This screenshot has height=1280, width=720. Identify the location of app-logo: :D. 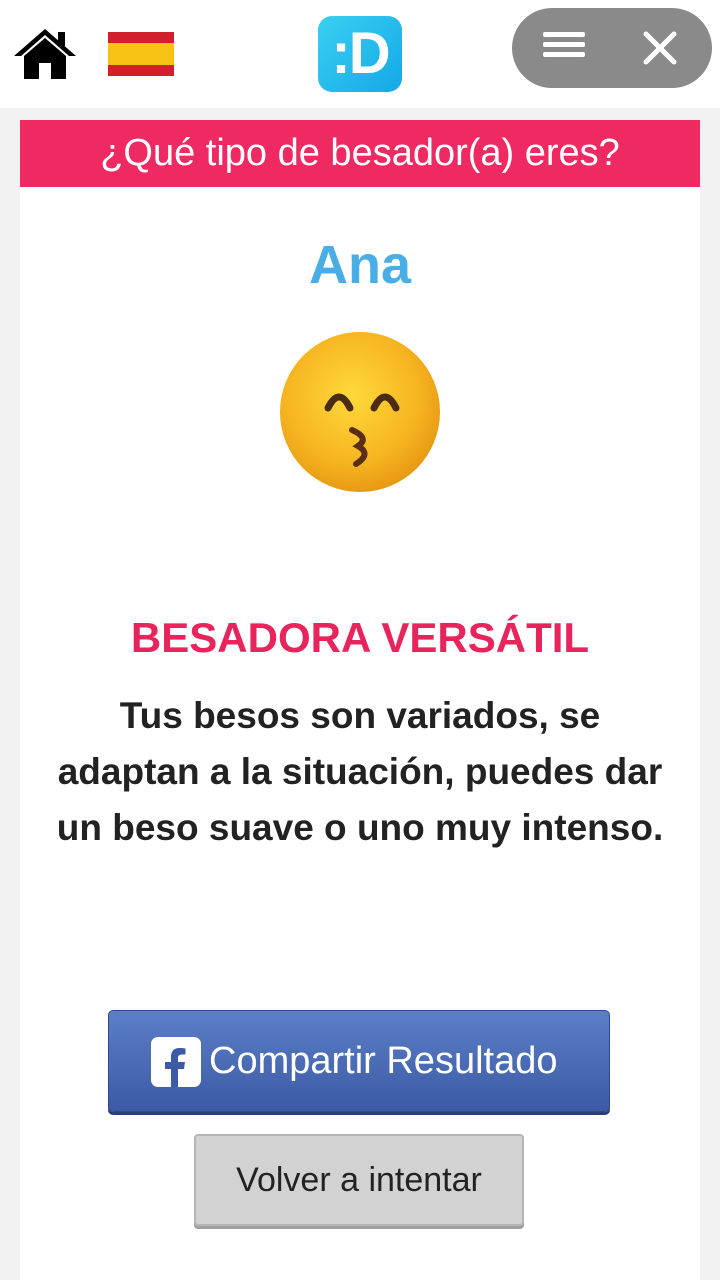
(360, 54).